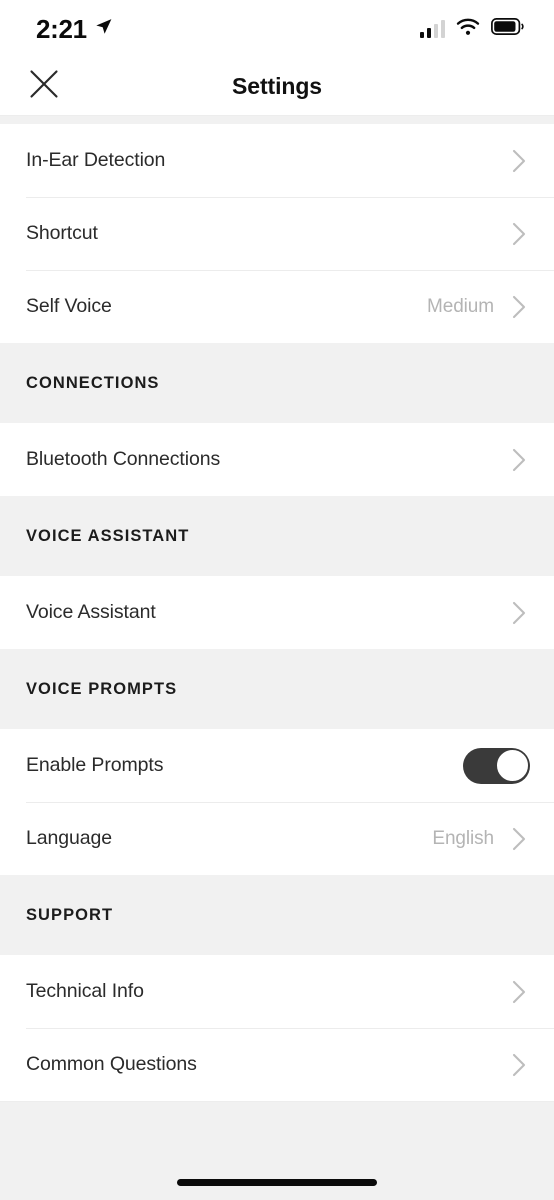 The width and height of the screenshot is (554, 1200). I want to click on partial-section-header-top, so click(277, 119).